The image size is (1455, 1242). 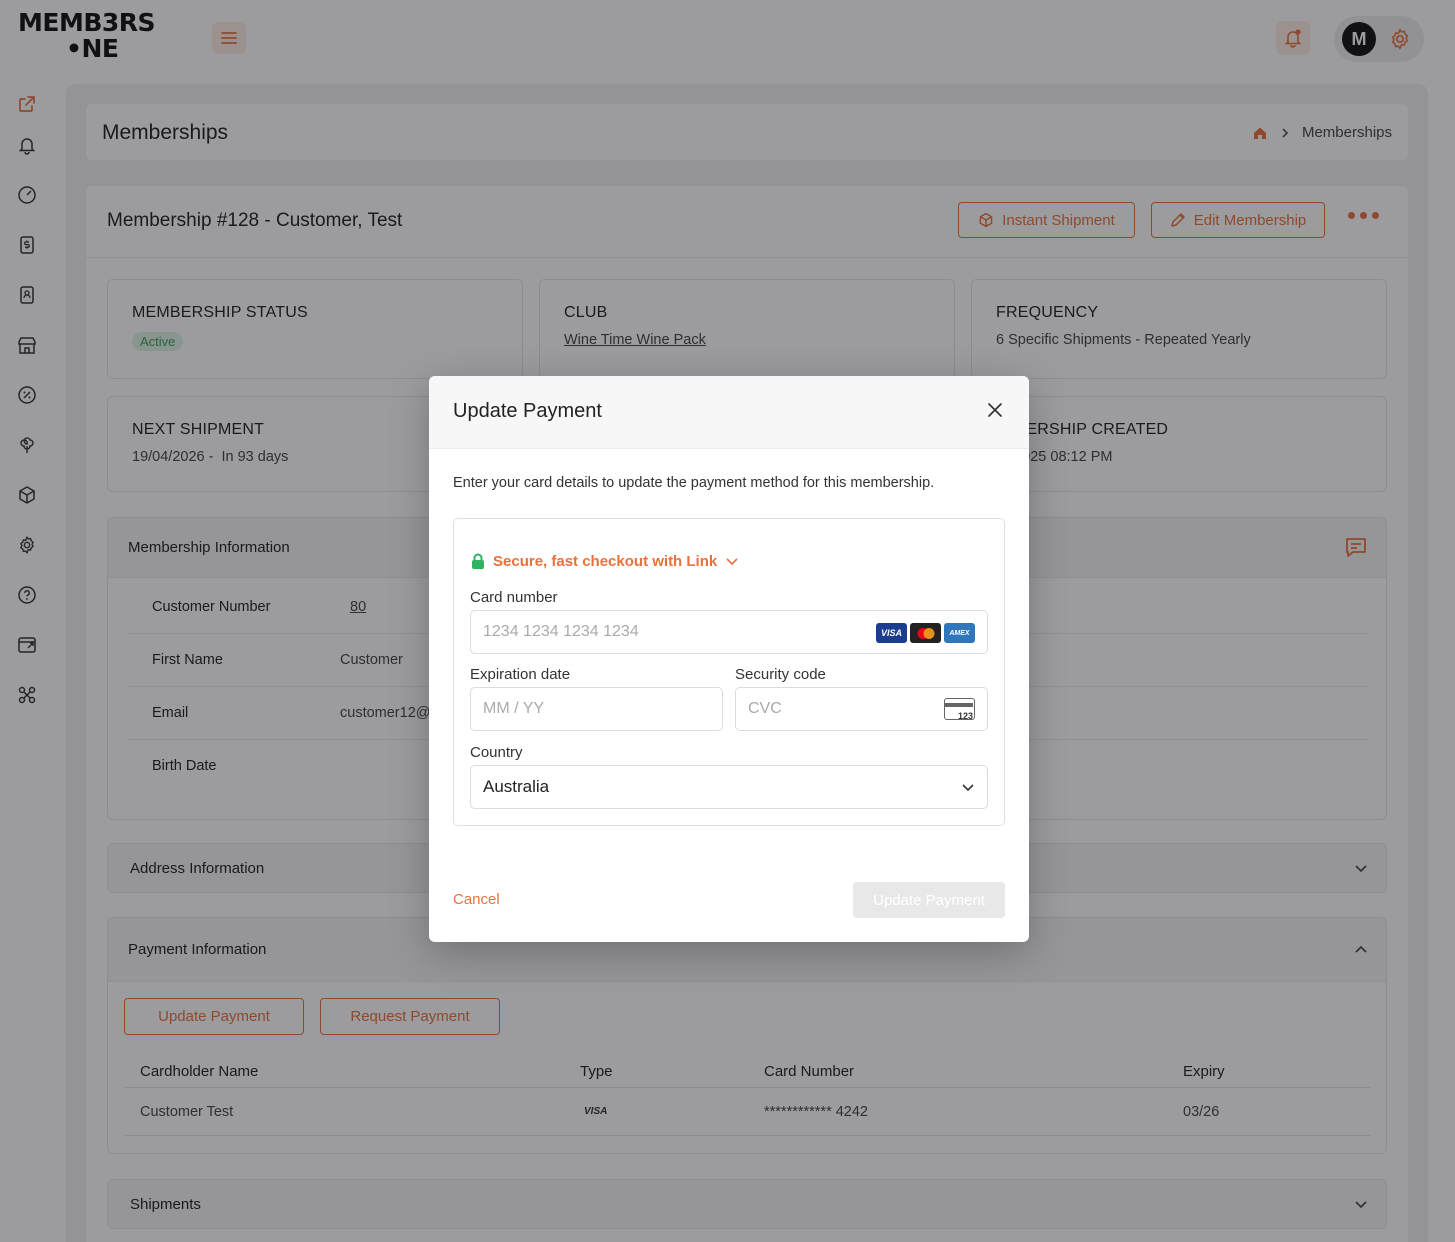 I want to click on country-select: Australia, so click(x=729, y=787).